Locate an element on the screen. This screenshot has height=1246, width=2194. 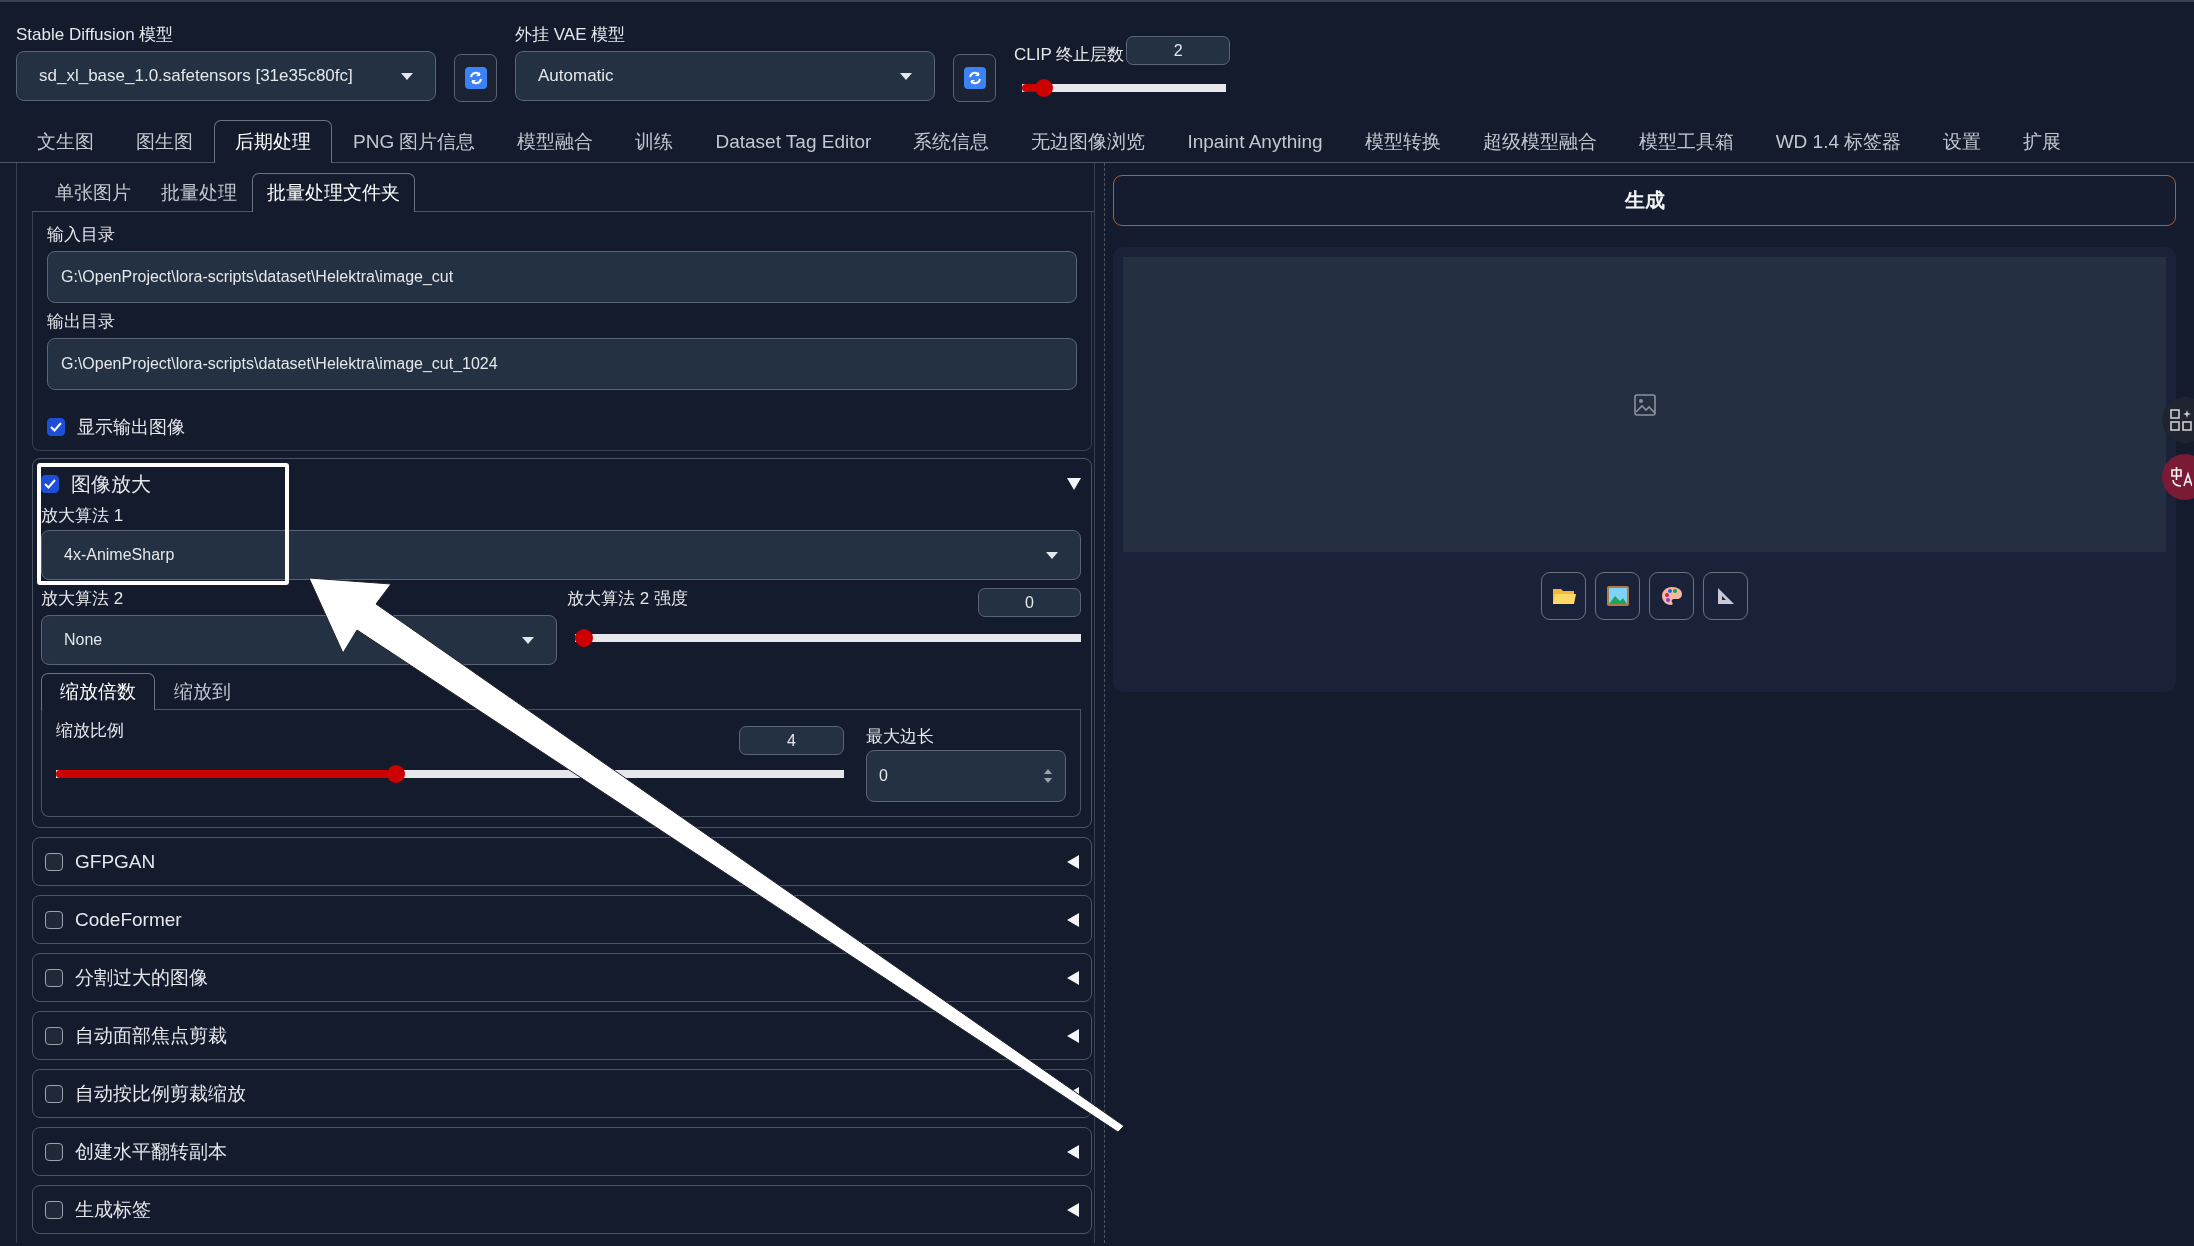
section-title: 自动面部焦点剪裁 is located at coordinates (151, 1035).